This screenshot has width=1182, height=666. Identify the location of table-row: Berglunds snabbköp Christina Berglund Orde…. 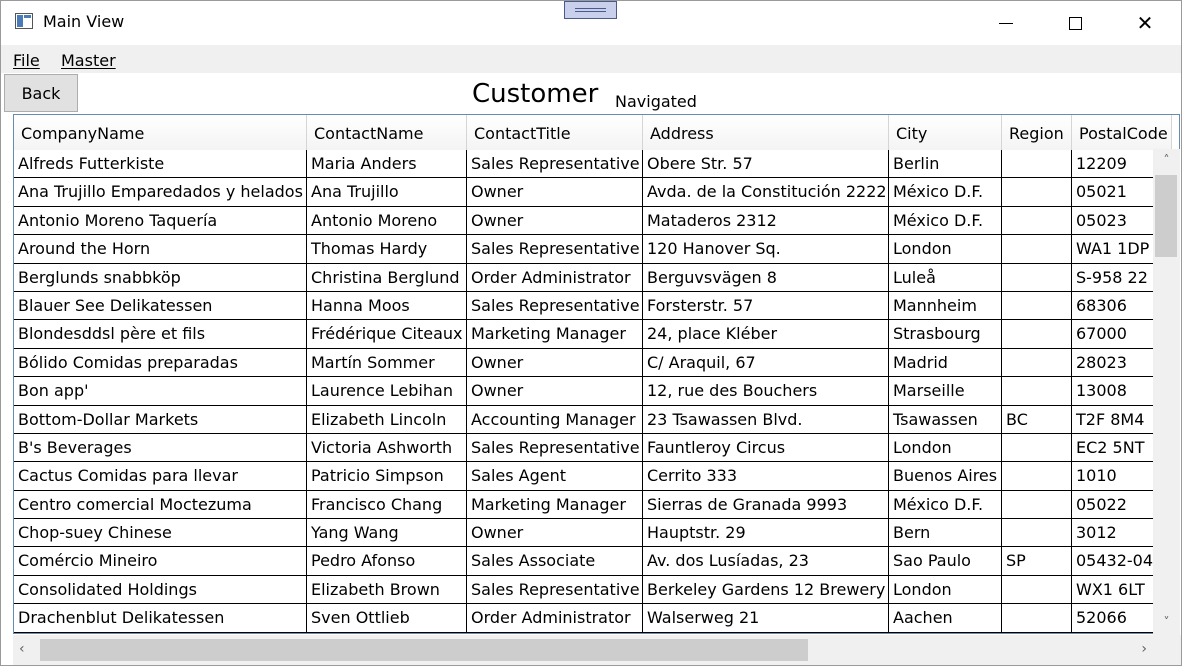
(593, 277).